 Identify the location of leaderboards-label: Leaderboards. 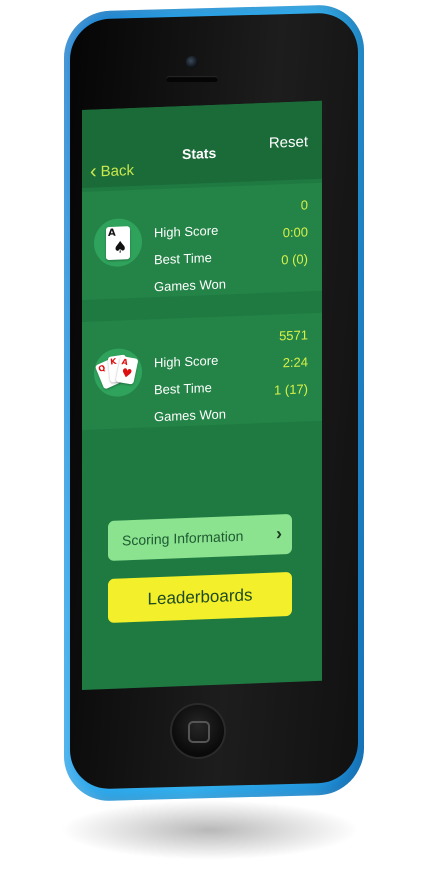
(200, 597).